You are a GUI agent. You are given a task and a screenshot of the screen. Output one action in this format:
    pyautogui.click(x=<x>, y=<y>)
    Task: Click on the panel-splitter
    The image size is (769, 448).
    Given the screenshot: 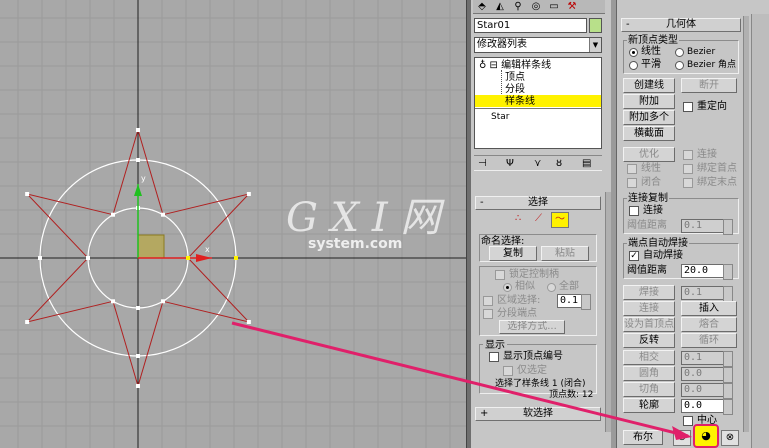 What is the action you would take?
    pyautogui.click(x=614, y=224)
    